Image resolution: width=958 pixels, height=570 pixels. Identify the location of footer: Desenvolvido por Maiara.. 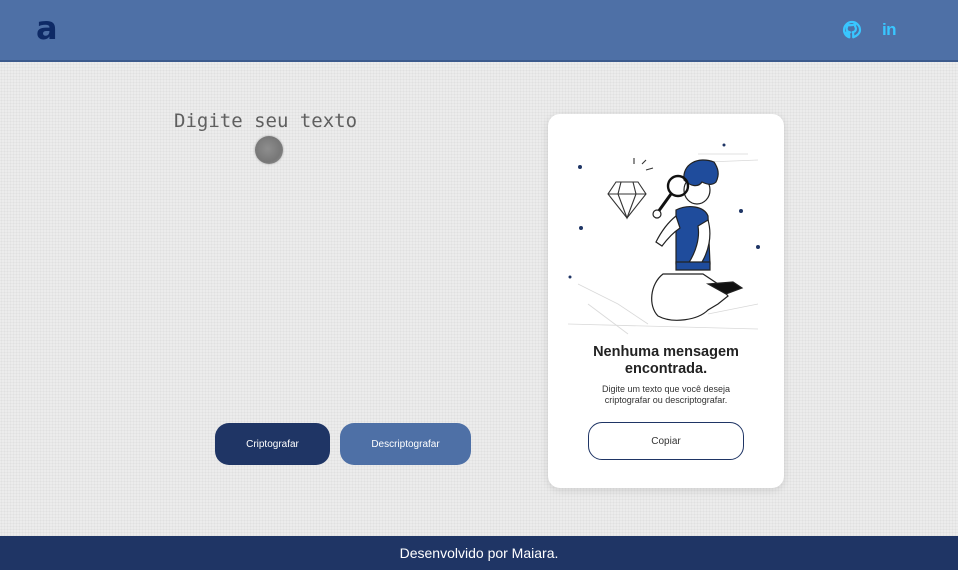
(479, 553).